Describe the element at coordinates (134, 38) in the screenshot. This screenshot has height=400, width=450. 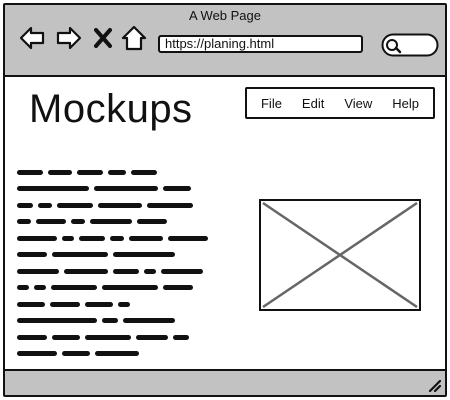
I see `home-icon` at that location.